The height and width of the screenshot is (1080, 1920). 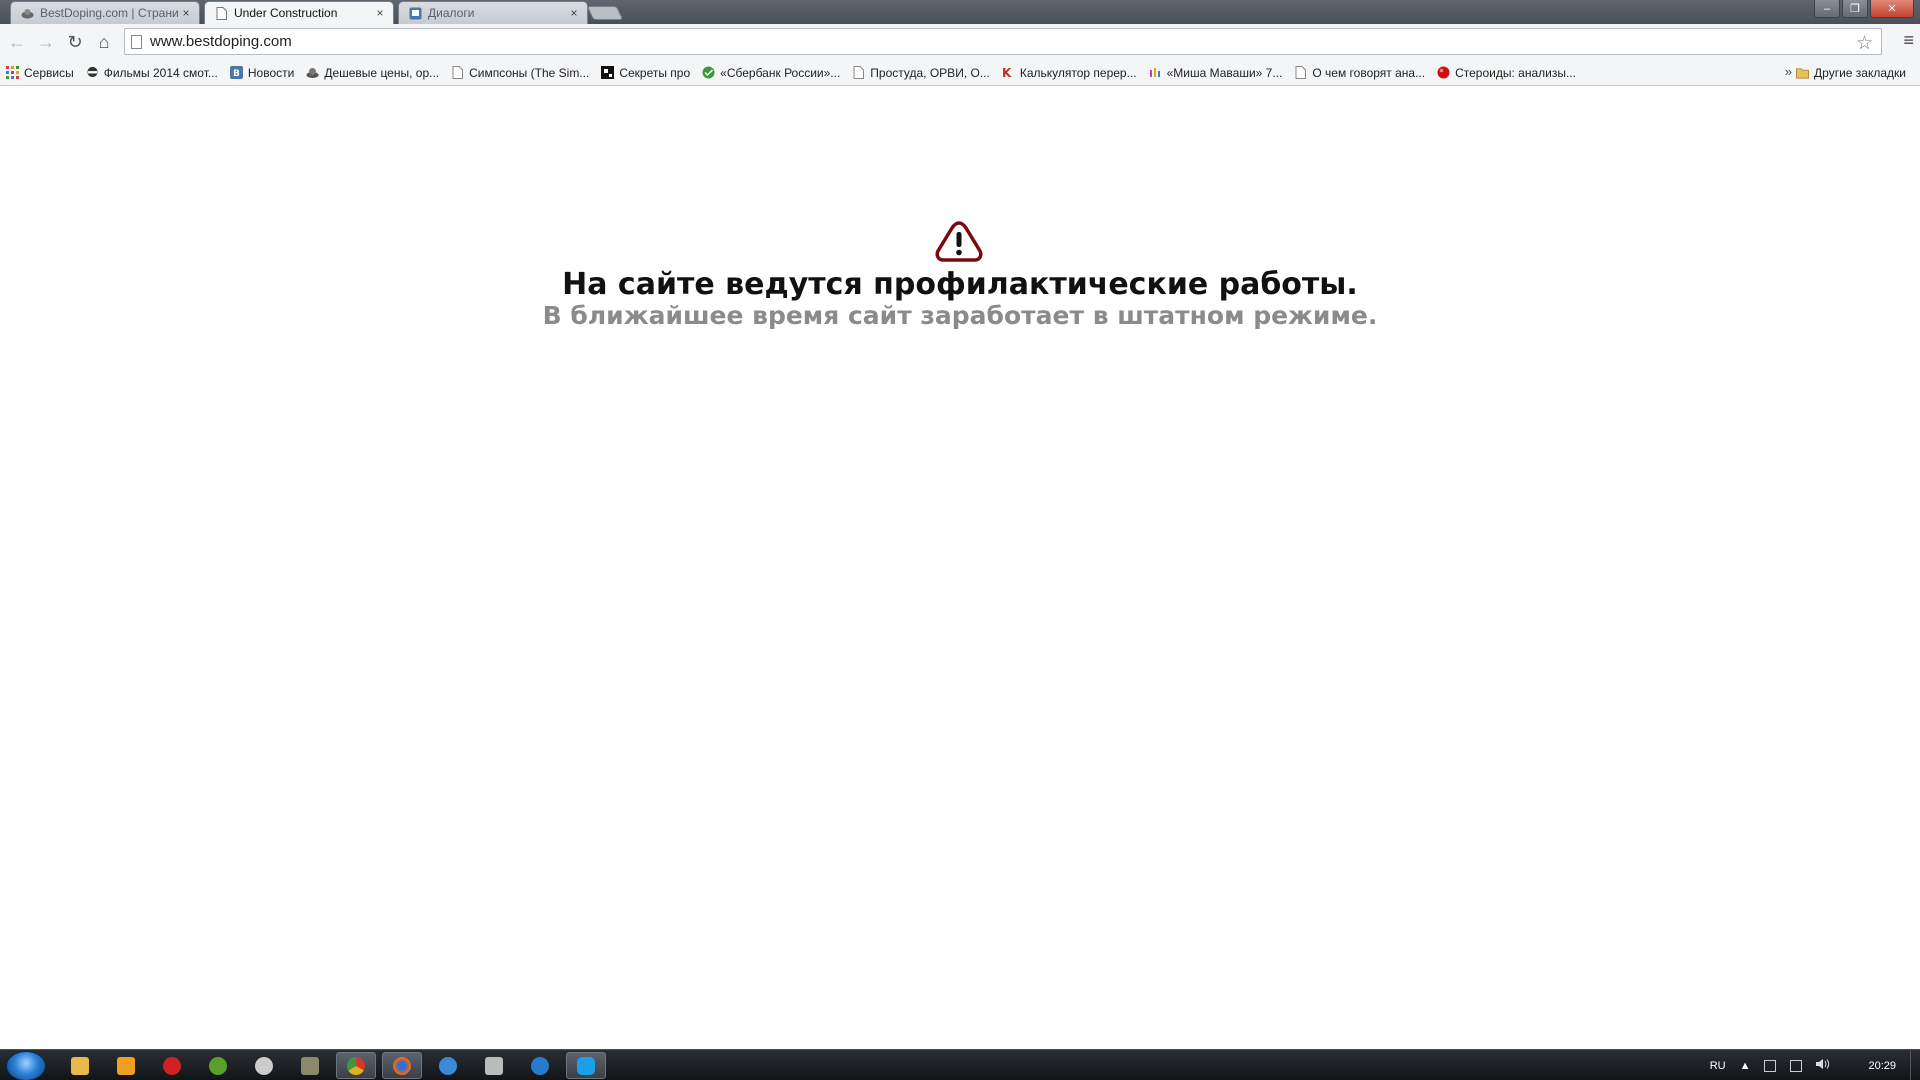 I want to click on taskbar-chrome, so click(x=356, y=1065).